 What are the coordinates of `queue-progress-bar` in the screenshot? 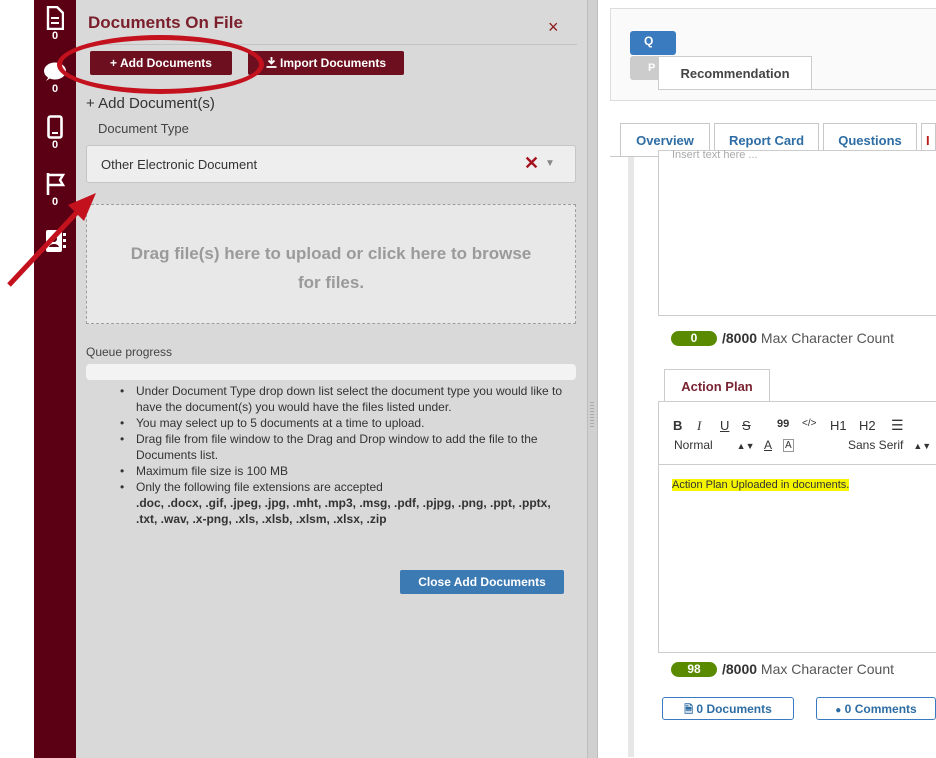 It's located at (331, 372).